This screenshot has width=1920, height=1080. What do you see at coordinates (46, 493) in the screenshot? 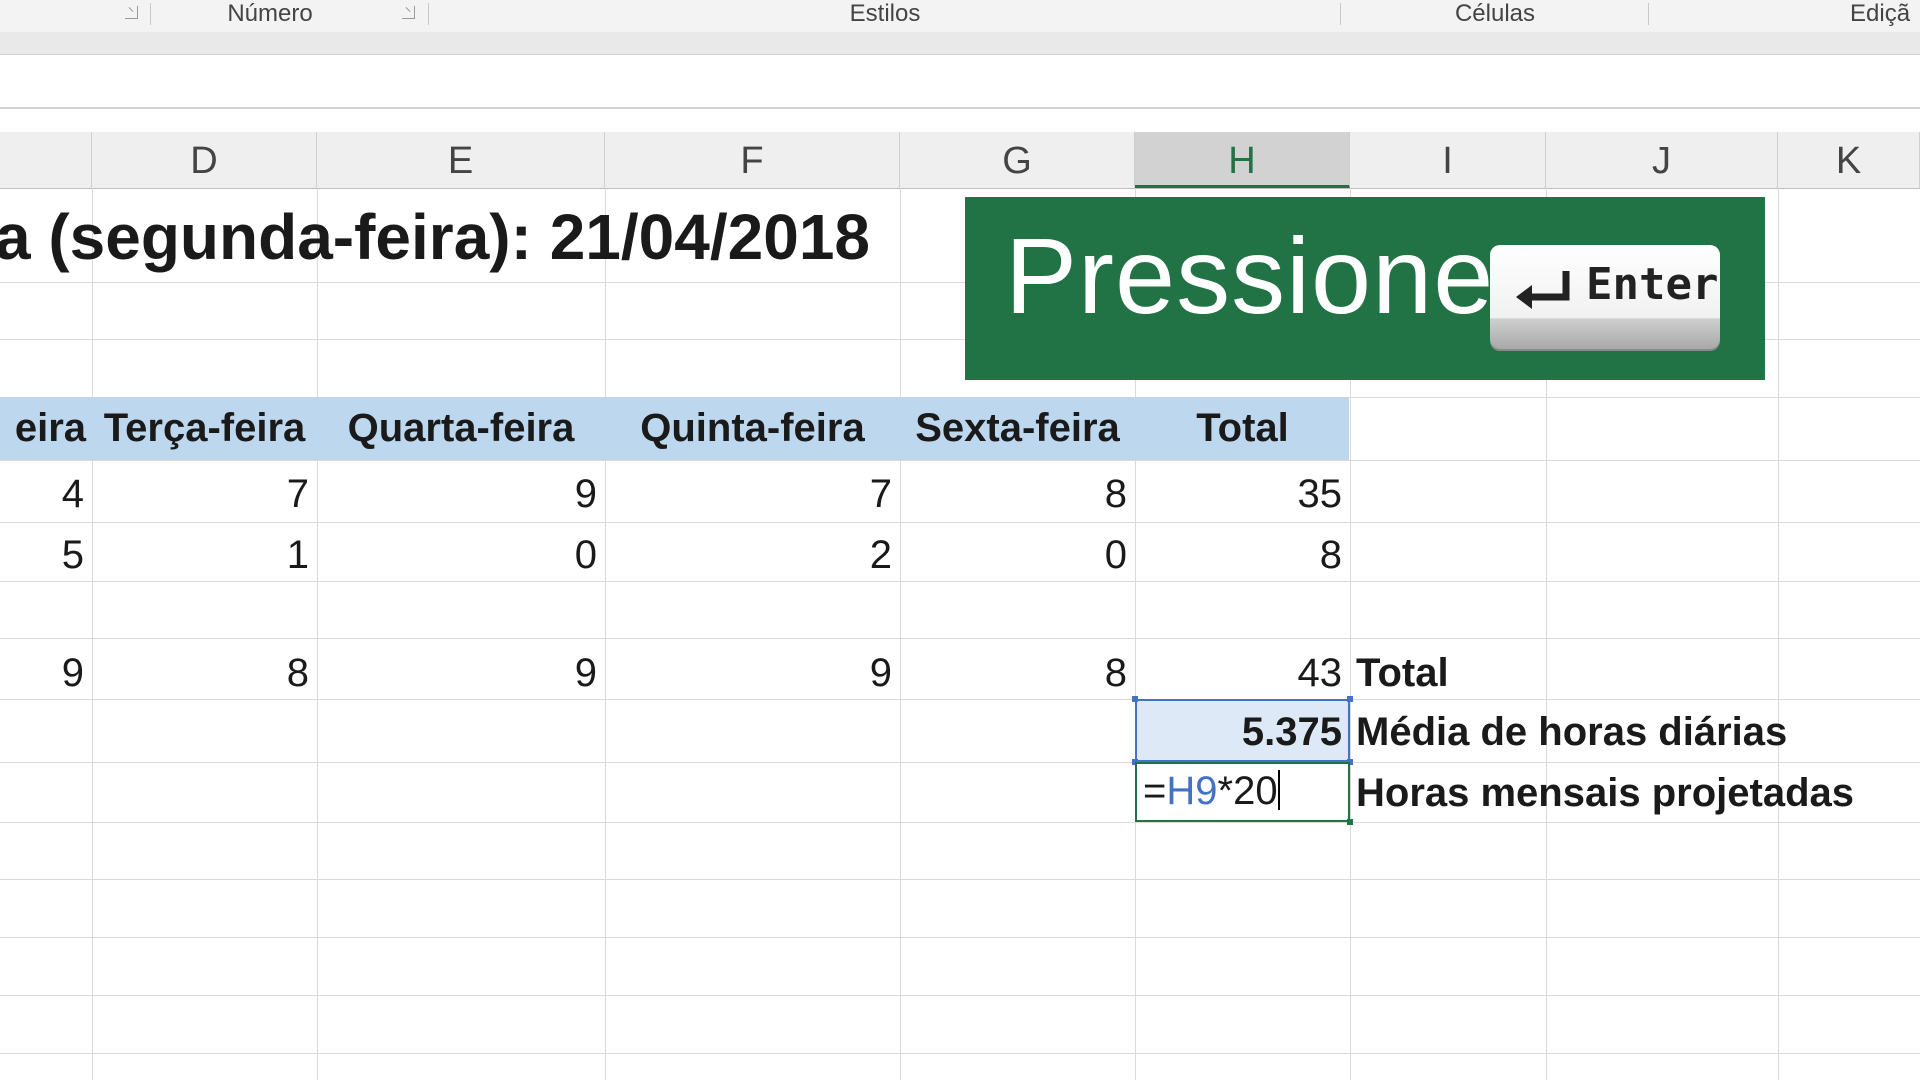
I see `table-cell: 4` at bounding box center [46, 493].